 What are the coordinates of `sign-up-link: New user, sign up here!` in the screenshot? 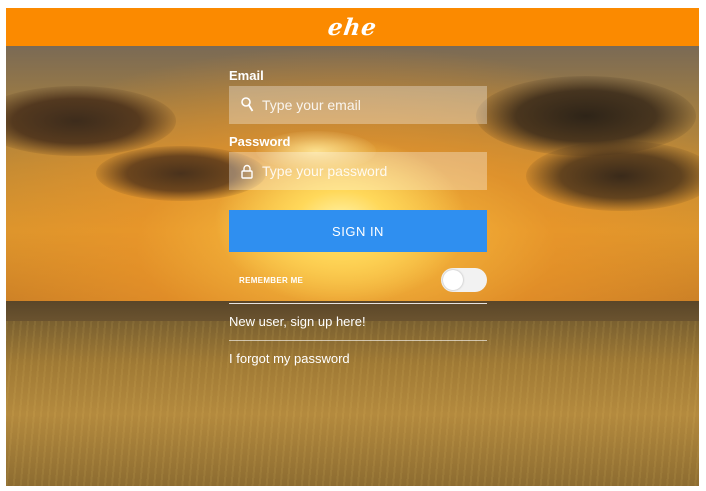 It's located at (358, 322).